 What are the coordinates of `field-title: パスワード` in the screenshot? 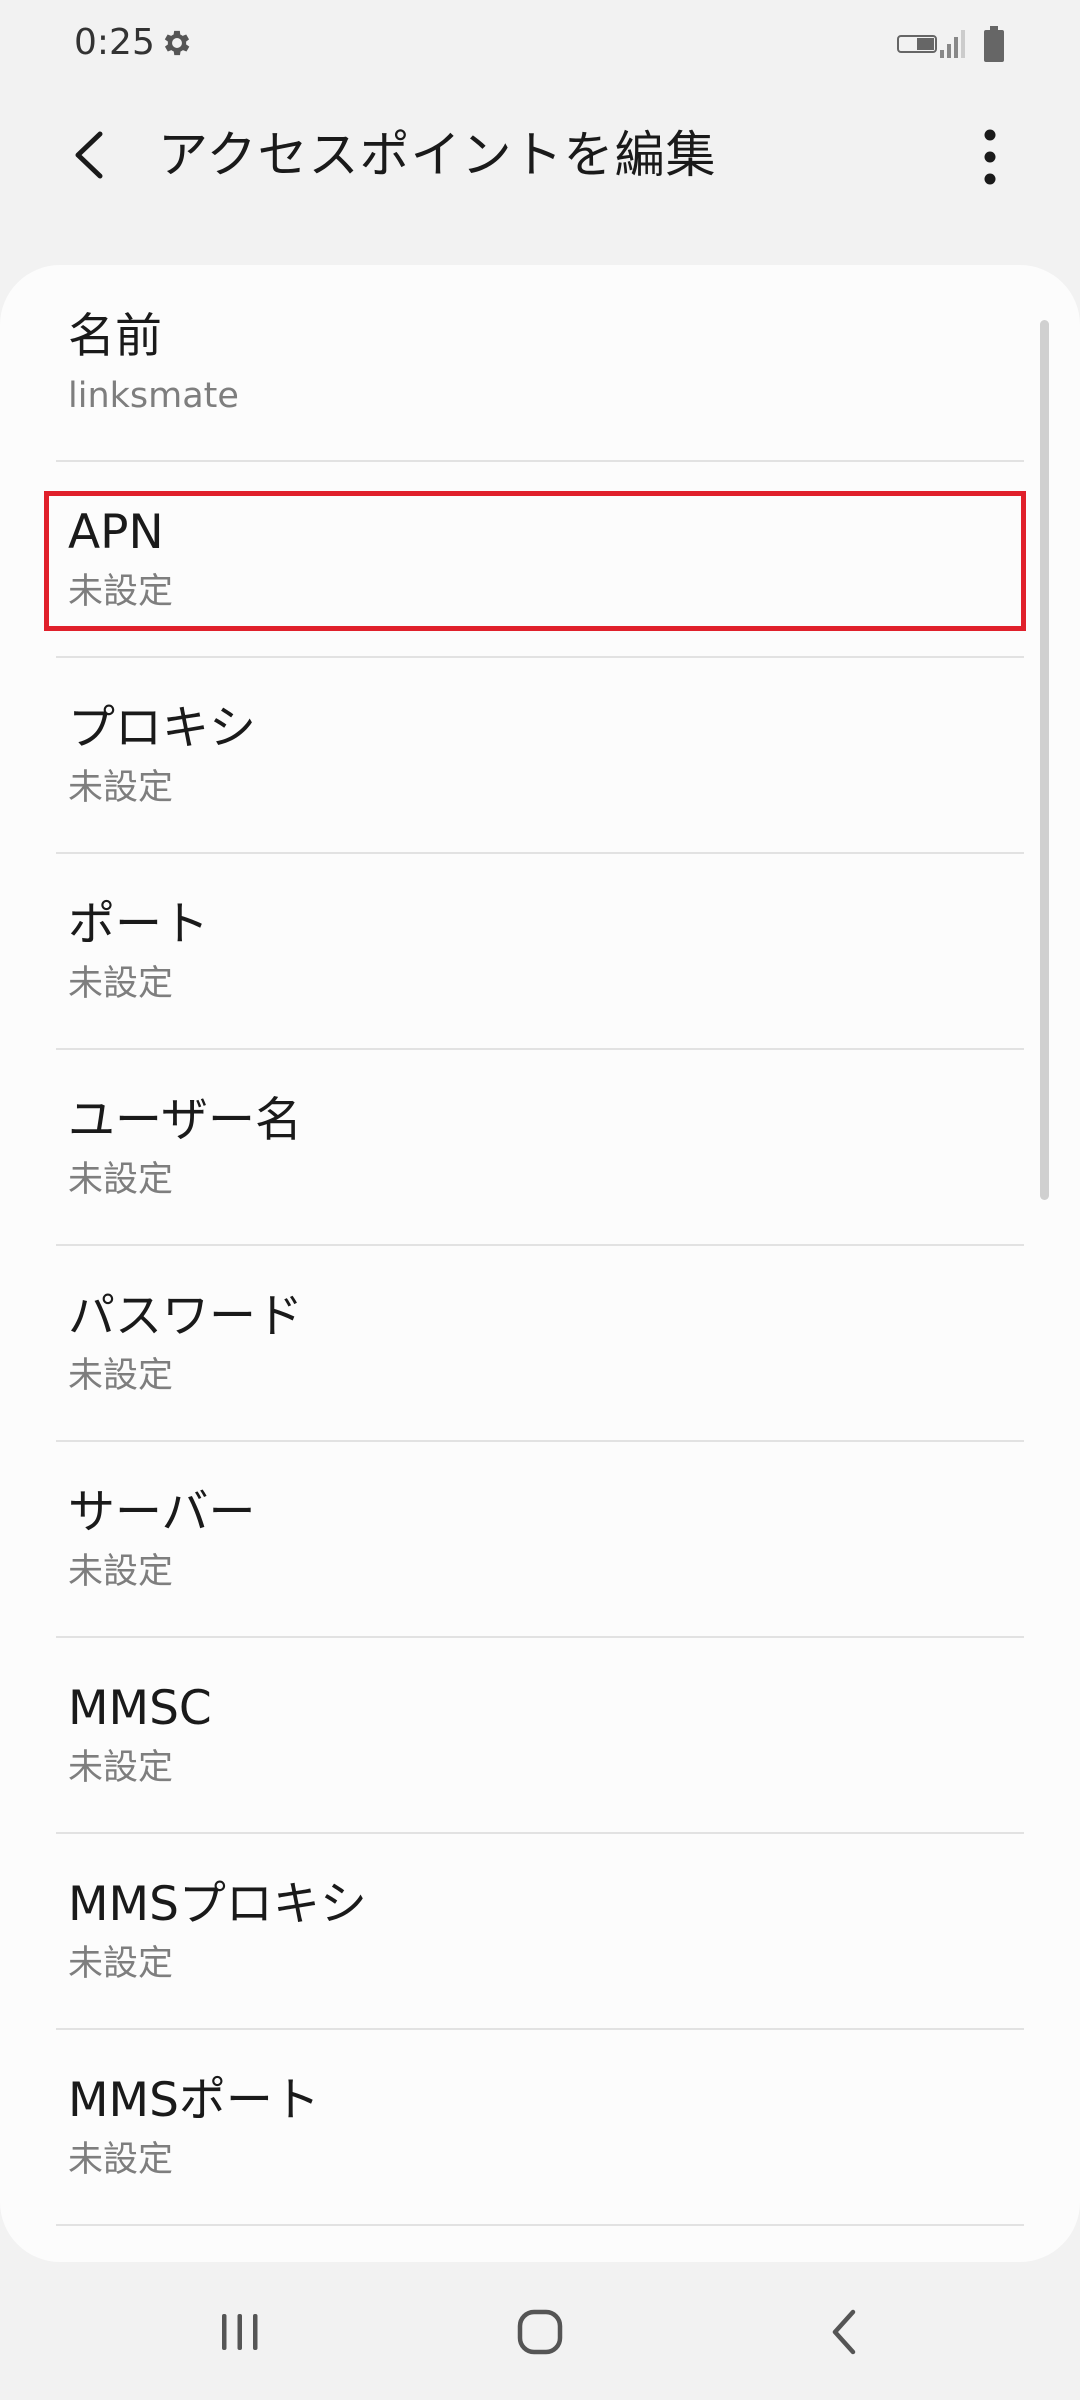 It's located at (185, 1316).